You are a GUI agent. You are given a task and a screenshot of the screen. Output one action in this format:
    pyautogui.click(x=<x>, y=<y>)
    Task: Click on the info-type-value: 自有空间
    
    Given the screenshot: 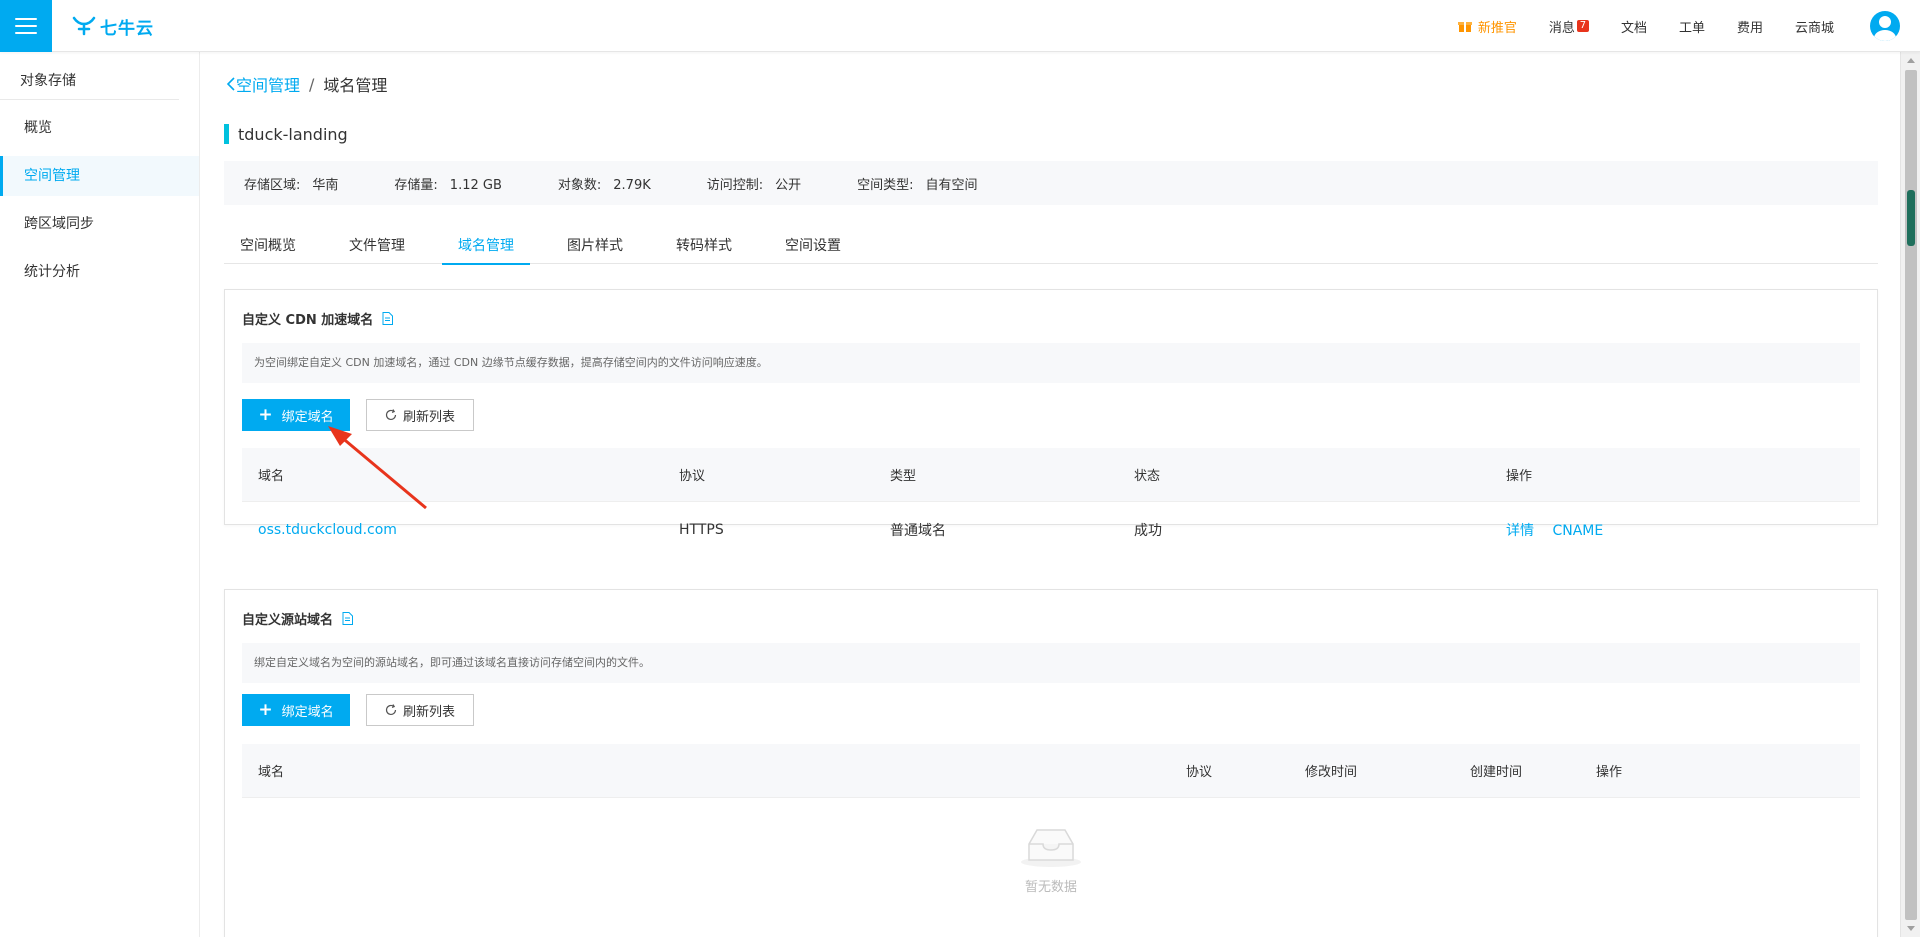 What is the action you would take?
    pyautogui.click(x=951, y=185)
    